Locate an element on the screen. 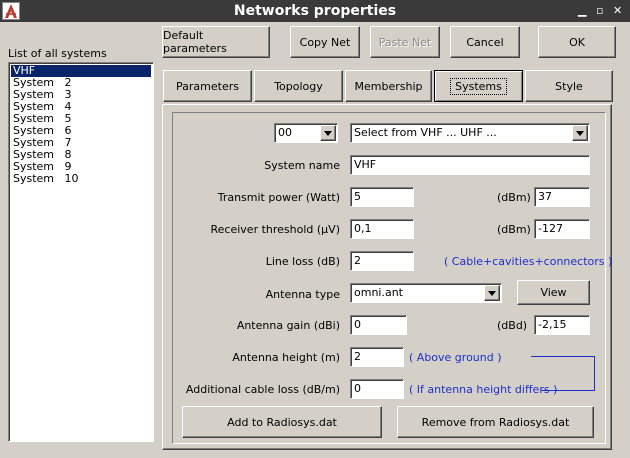 The width and height of the screenshot is (630, 458). paste-net-button: Paste Net is located at coordinates (405, 42).